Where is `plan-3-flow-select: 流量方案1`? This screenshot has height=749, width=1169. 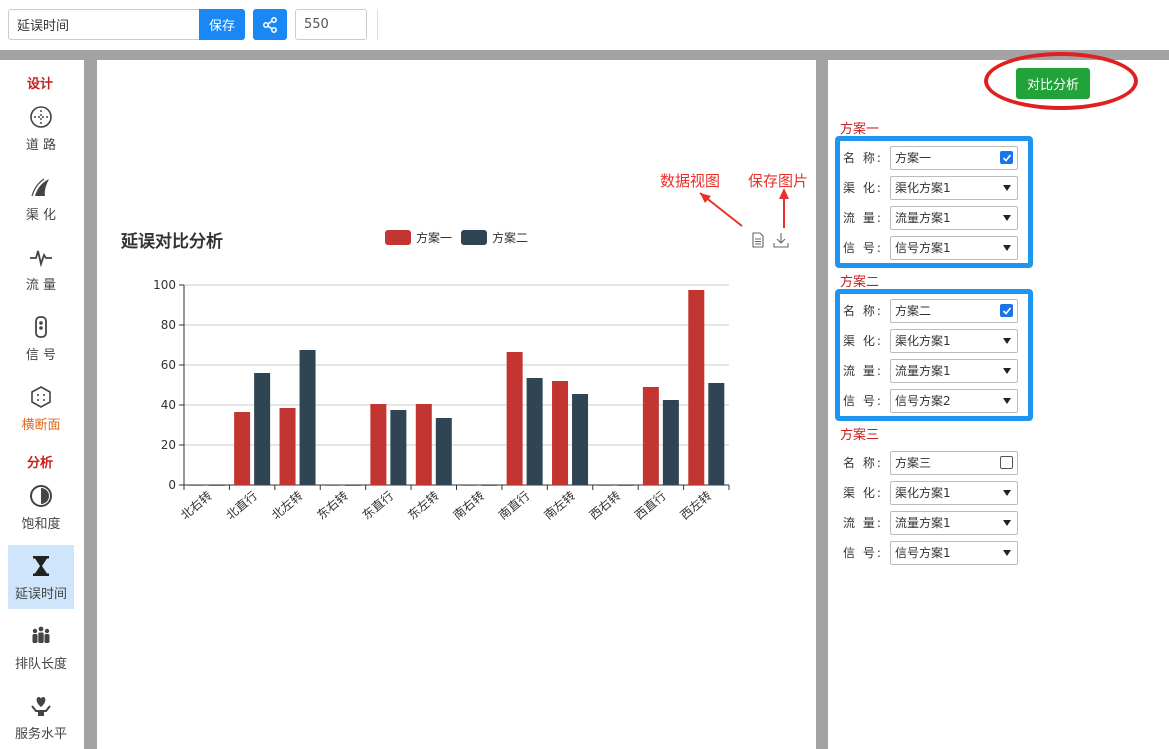
plan-3-flow-select: 流量方案1 is located at coordinates (954, 522).